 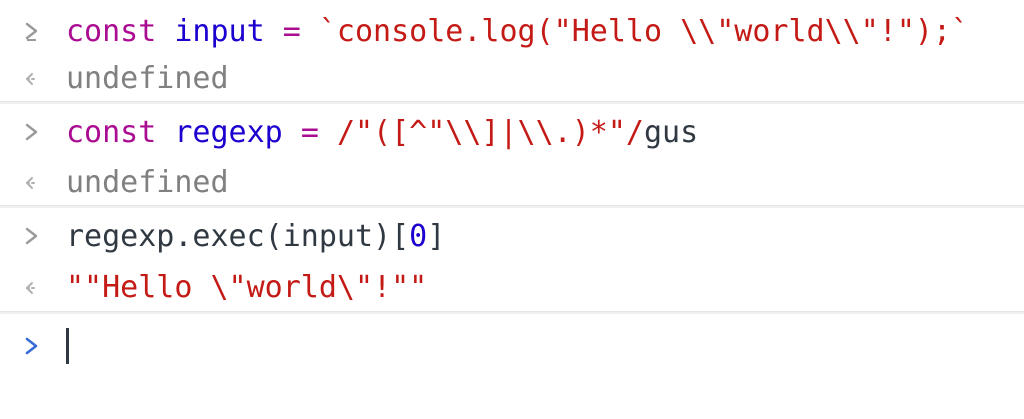 I want to click on code-identifier: input, so click(x=219, y=31).